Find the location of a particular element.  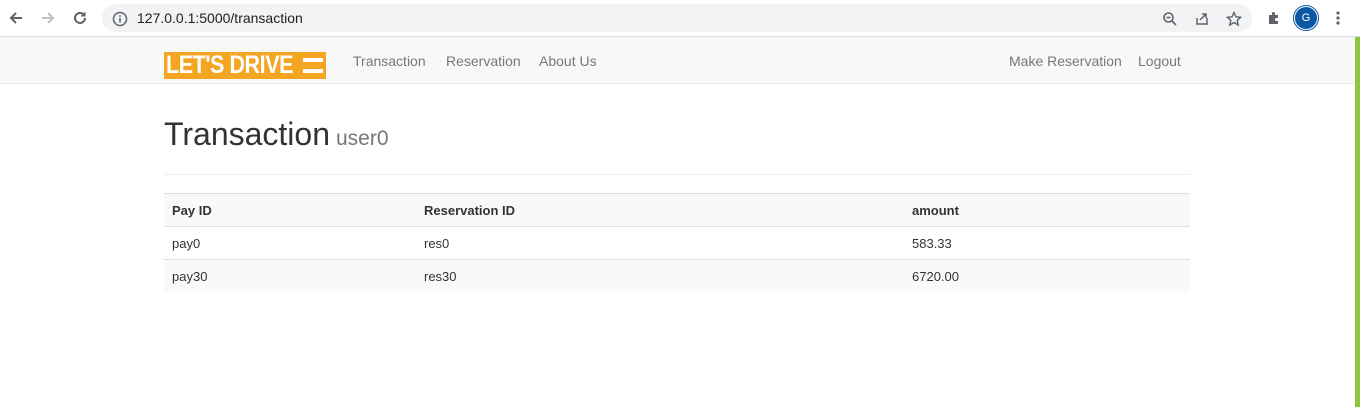

nav-link-about: About Us is located at coordinates (568, 61).